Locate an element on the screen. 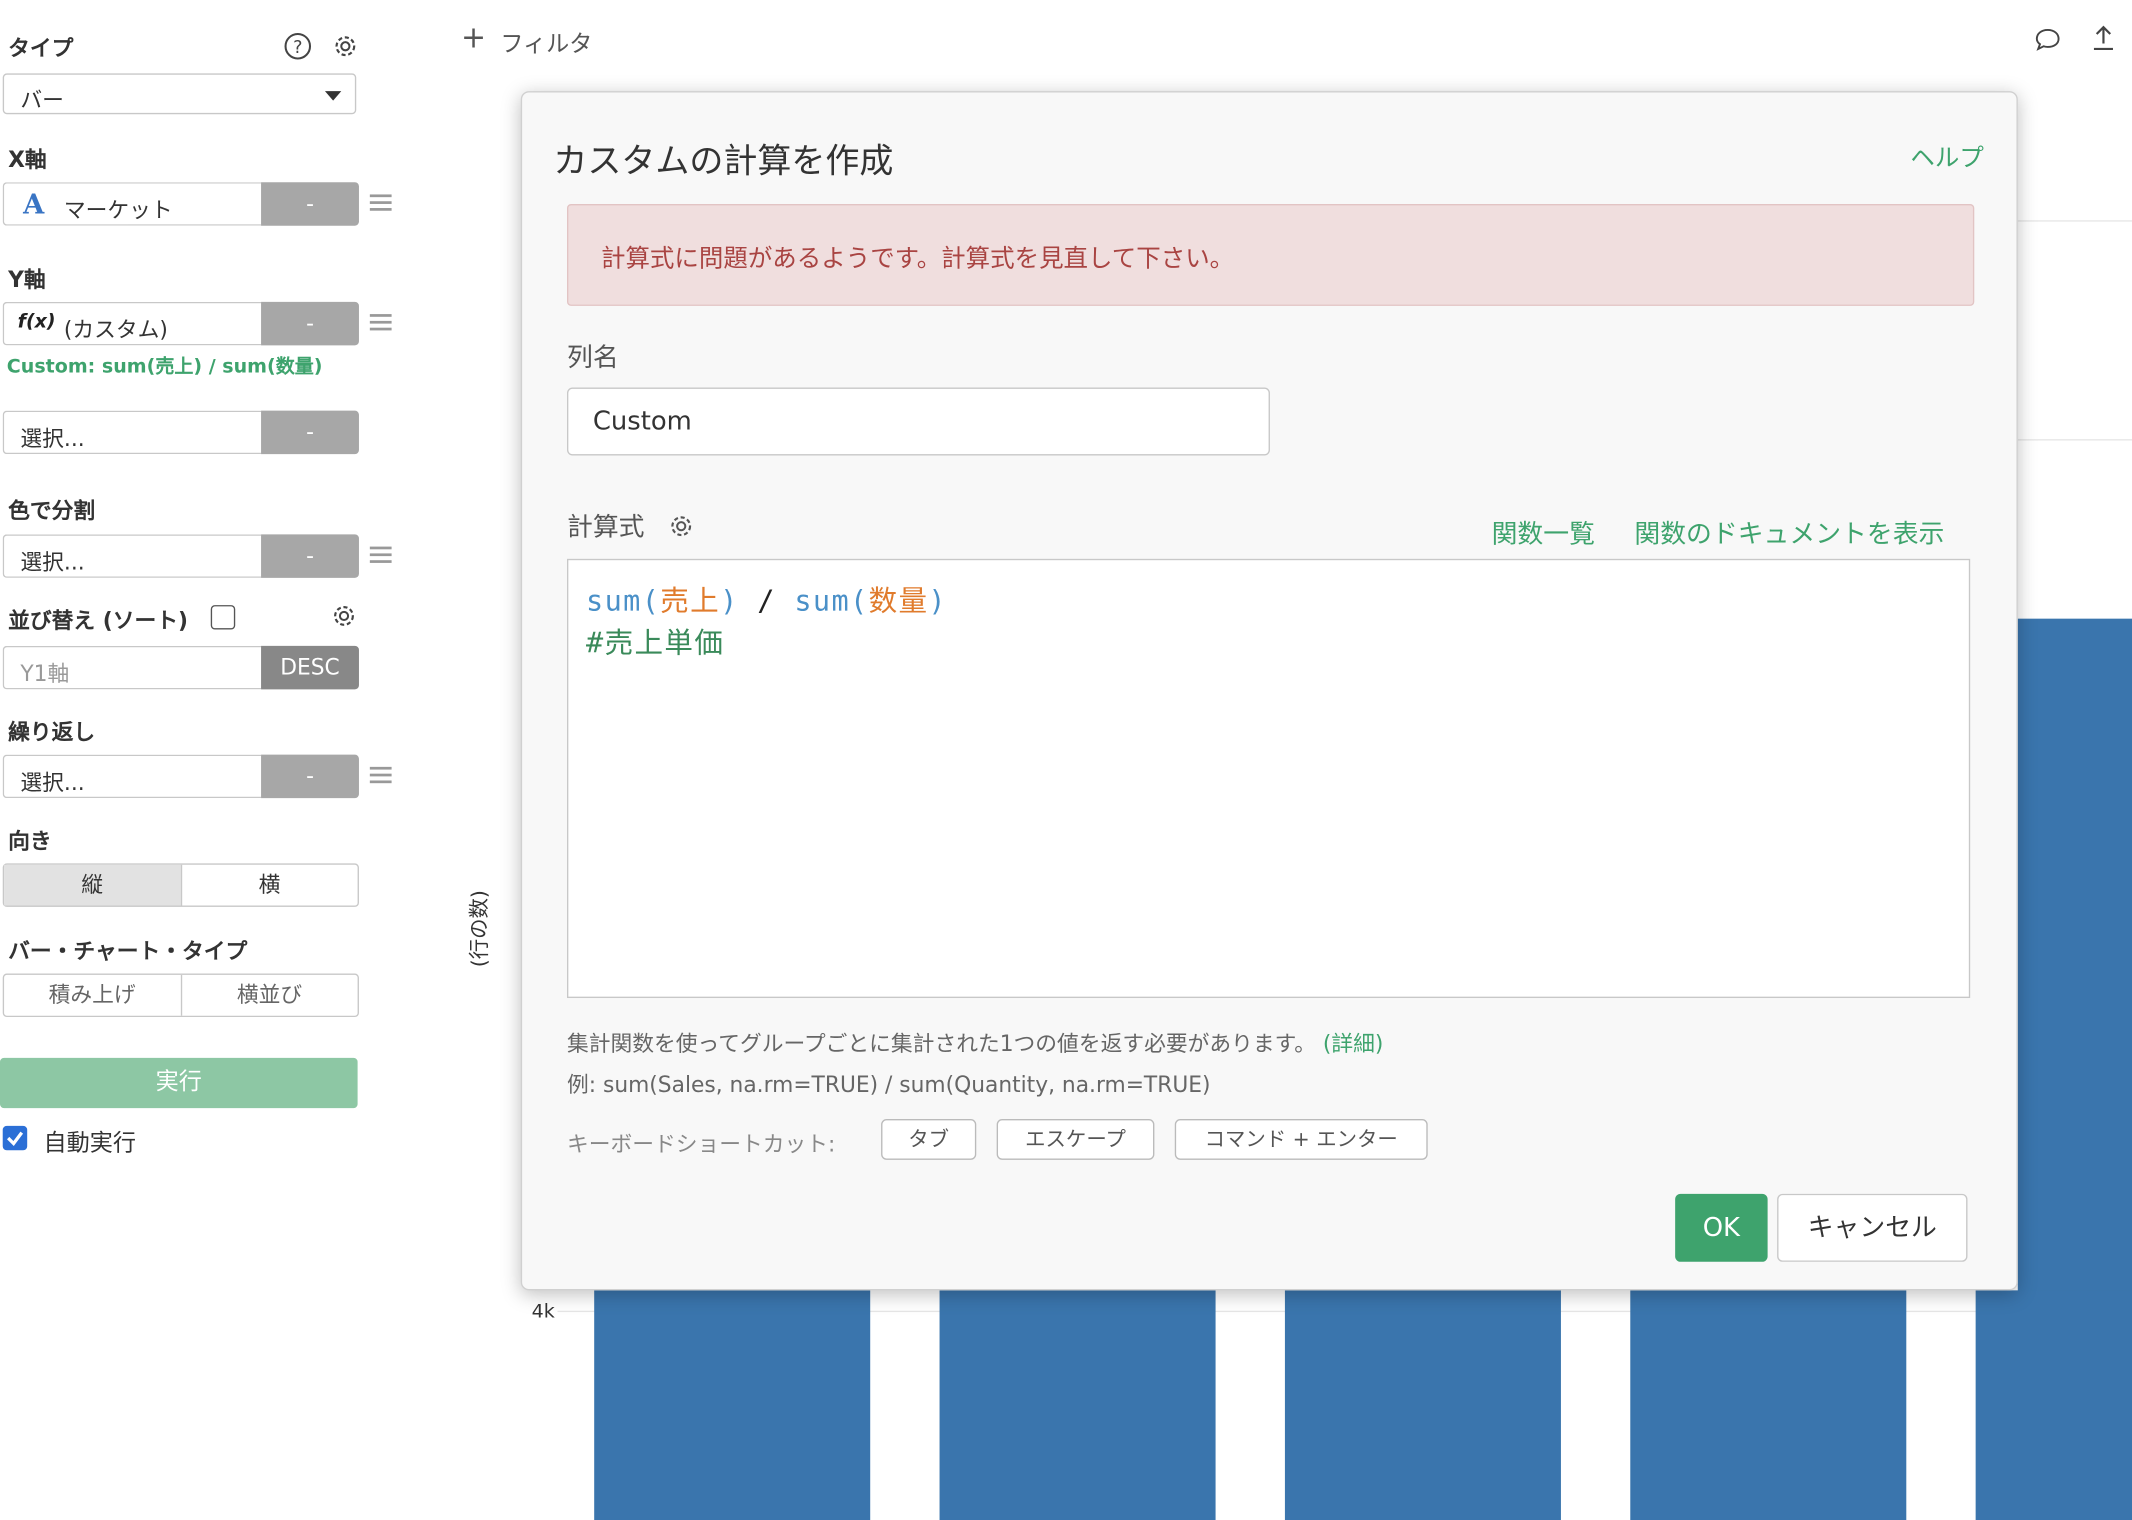 This screenshot has height=1520, width=2132. column-name-value: Custom is located at coordinates (642, 421).